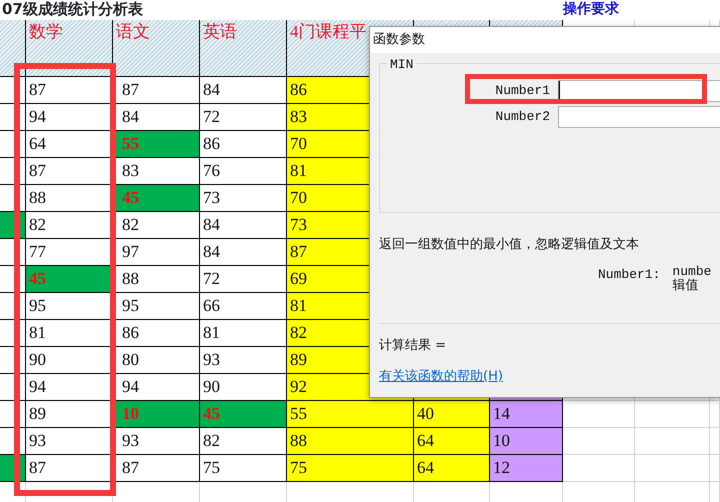 Image resolution: width=720 pixels, height=502 pixels. Describe the element at coordinates (243, 48) in the screenshot. I see `header-cell: 英语` at that location.